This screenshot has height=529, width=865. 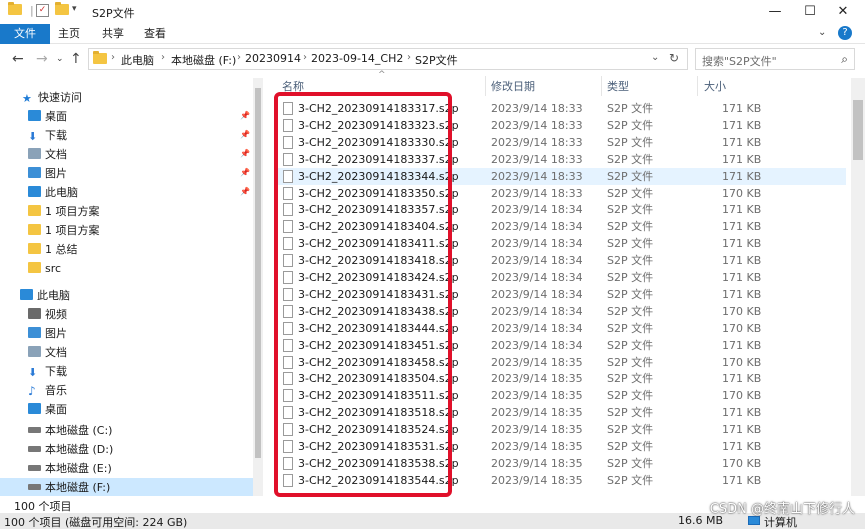 I want to click on breadcrumb-20230914: 20230914, so click(x=273, y=58).